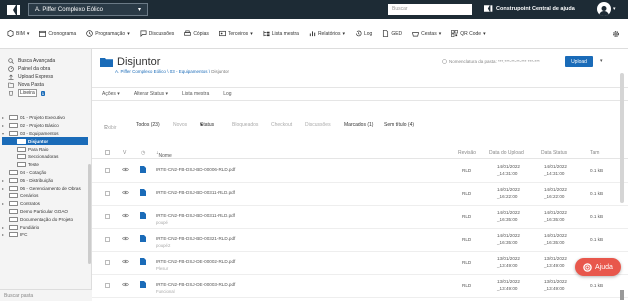  Describe the element at coordinates (18, 33) in the screenshot. I see `toolbar-bim: BIM ▾` at that location.